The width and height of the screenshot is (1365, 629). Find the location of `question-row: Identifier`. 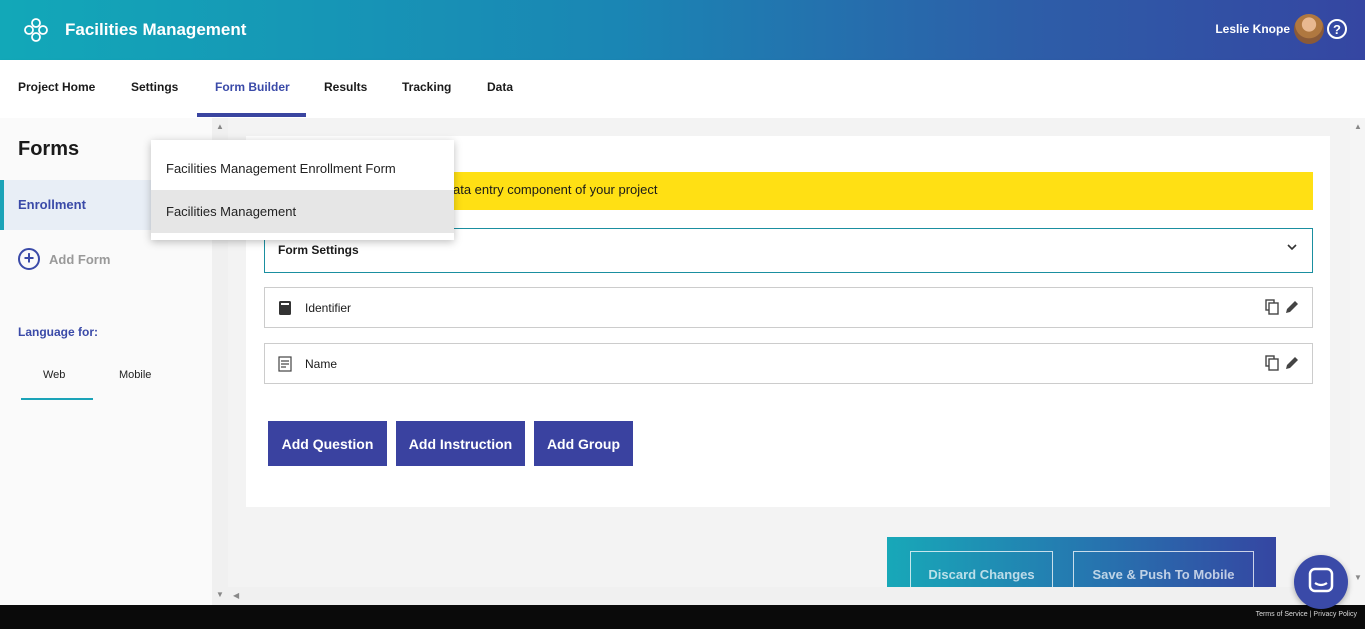

question-row: Identifier is located at coordinates (788, 307).